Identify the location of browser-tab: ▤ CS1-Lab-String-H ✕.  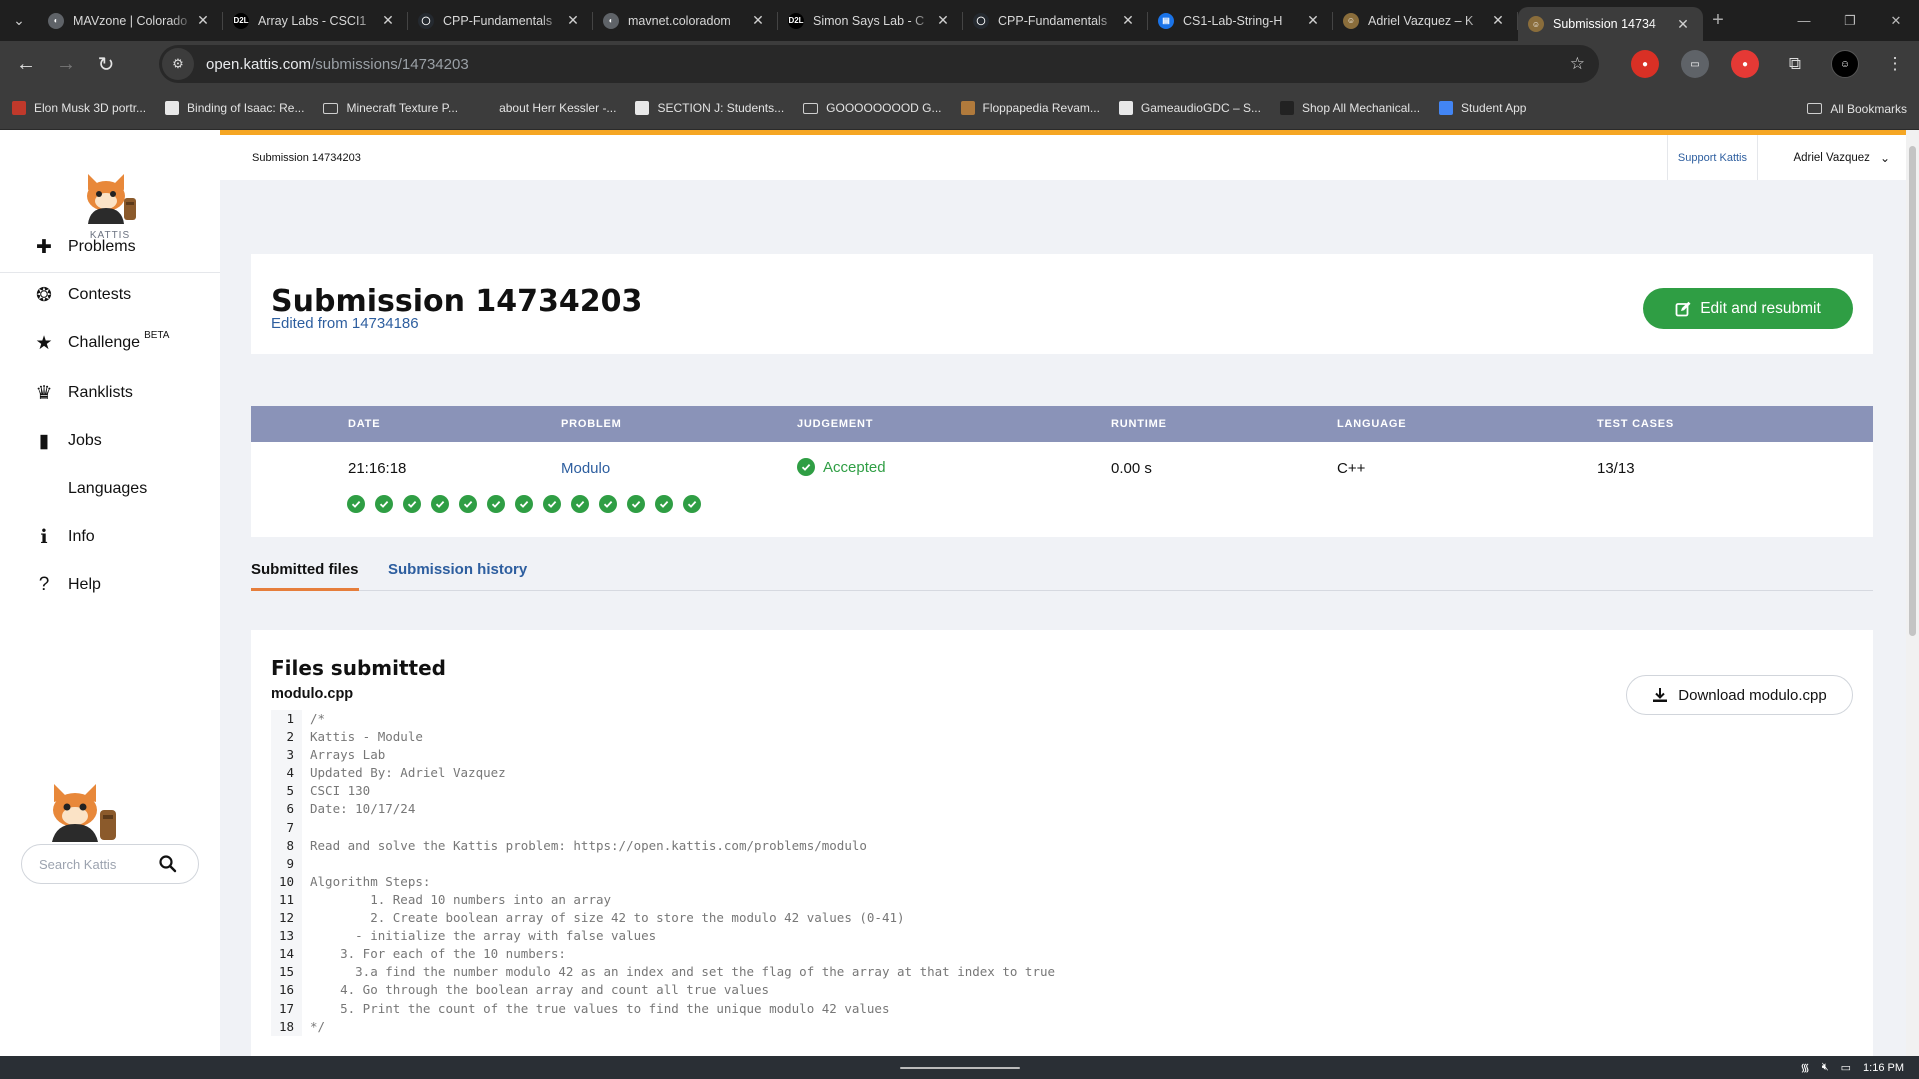
(1240, 20).